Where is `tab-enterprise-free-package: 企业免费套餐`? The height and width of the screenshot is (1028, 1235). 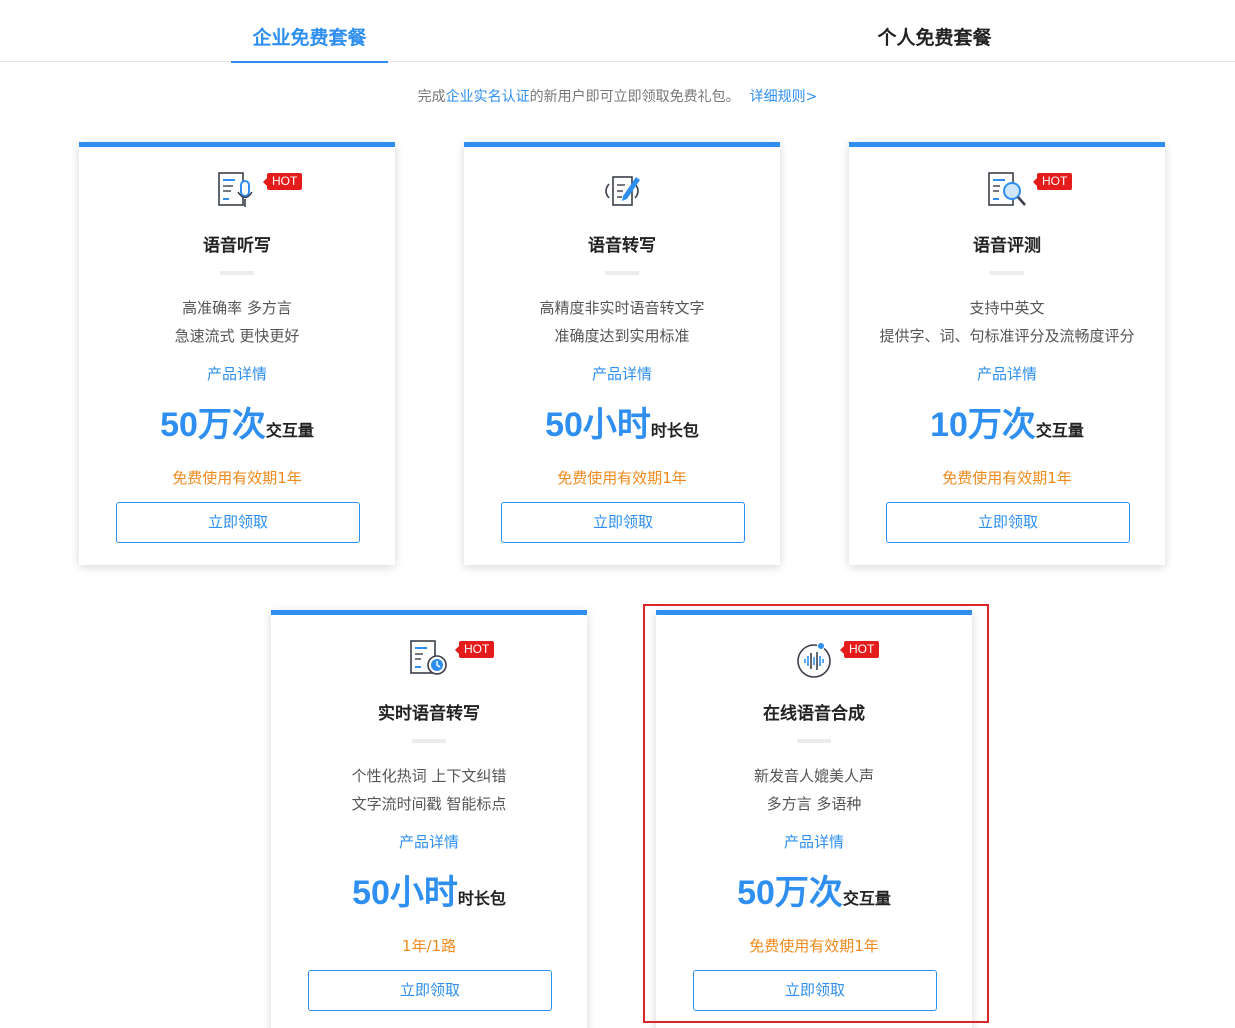
tab-enterprise-free-package: 企业免费套餐 is located at coordinates (309, 31).